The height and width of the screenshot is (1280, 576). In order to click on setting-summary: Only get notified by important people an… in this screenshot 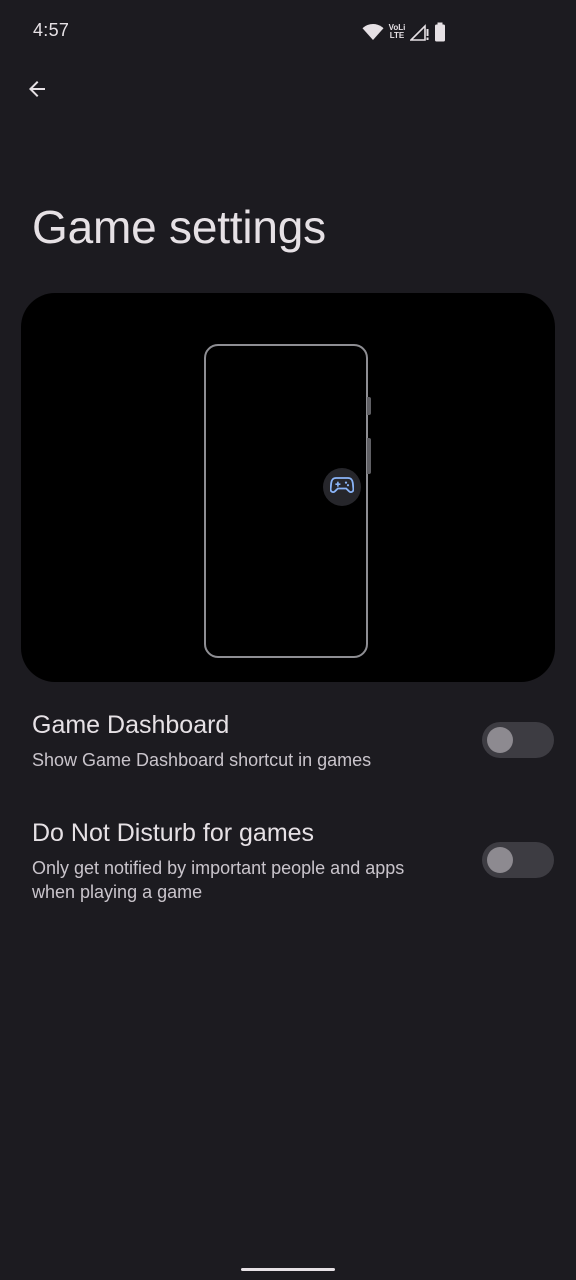, I will do `click(218, 880)`.